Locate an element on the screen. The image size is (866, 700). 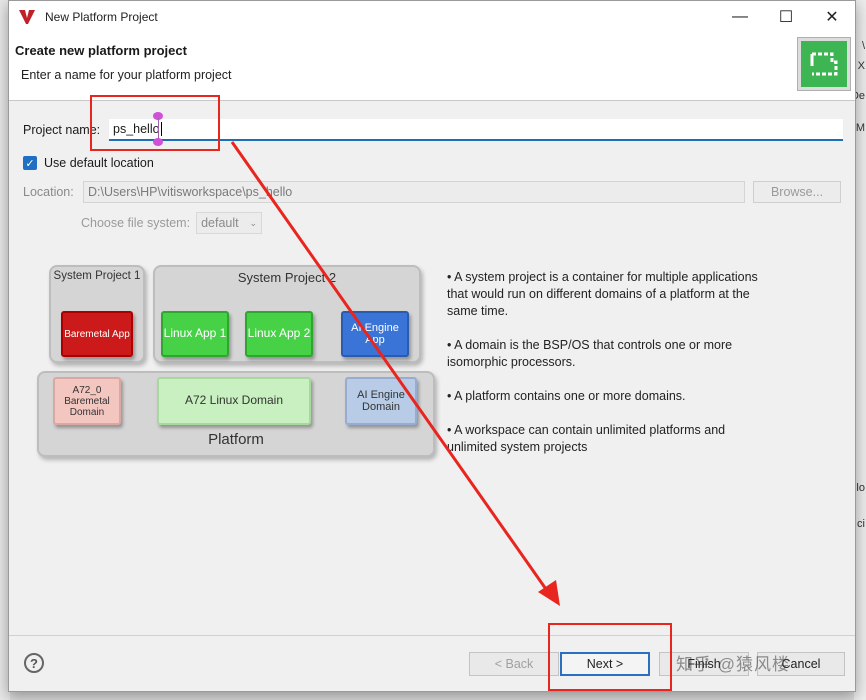
linux-app-1-block: Linux App 1 is located at coordinates (195, 334).